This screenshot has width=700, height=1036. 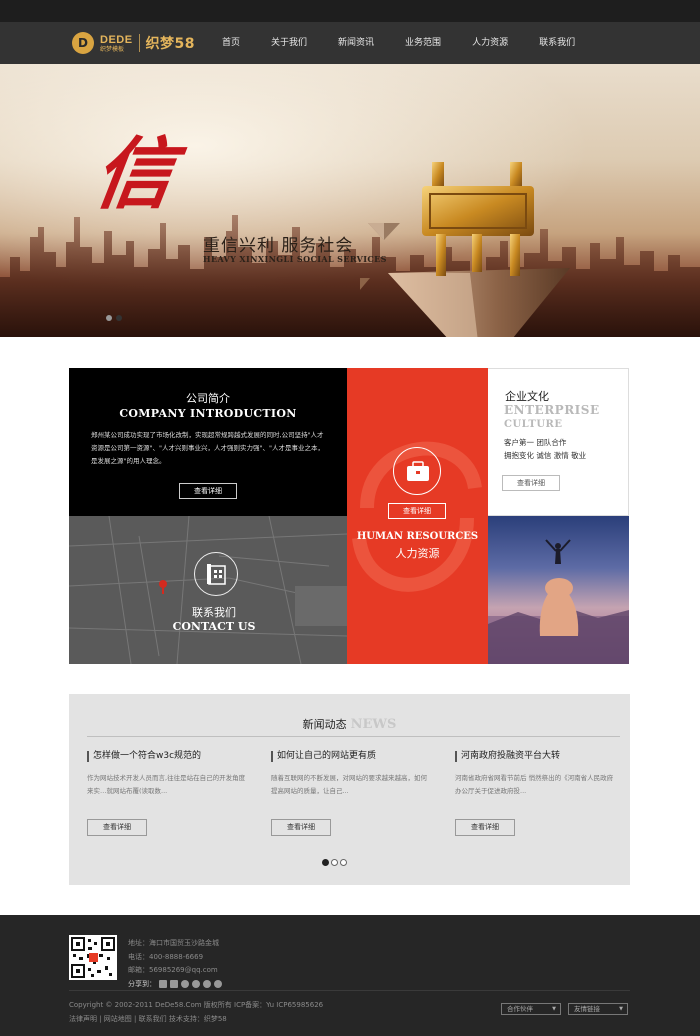 I want to click on hr-title-cn: 人力资源, so click(x=417, y=553).